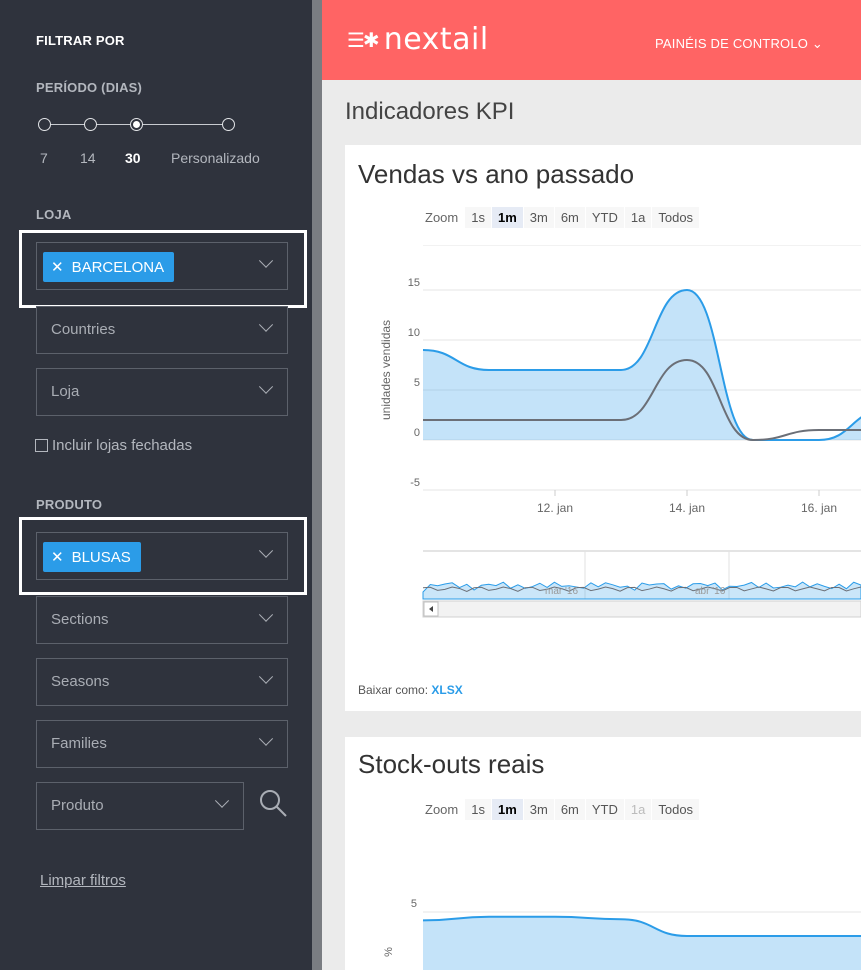 The width and height of the screenshot is (861, 970). What do you see at coordinates (228, 124) in the screenshot?
I see `period-option-custom` at bounding box center [228, 124].